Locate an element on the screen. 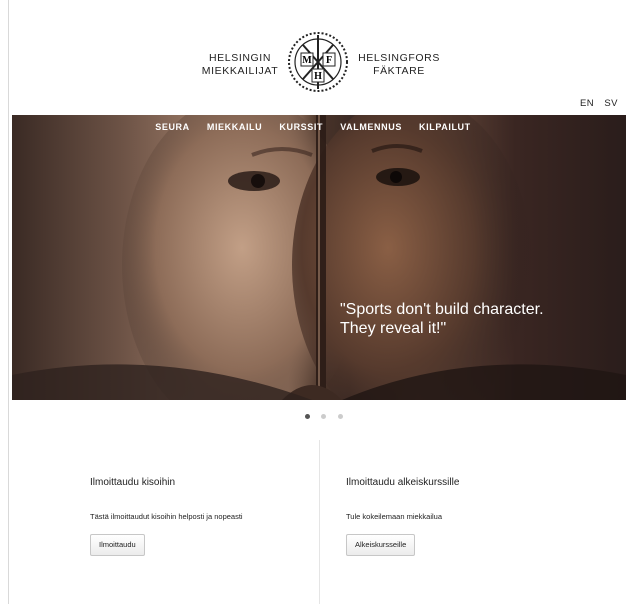 This screenshot has width=626, height=604. brand-finnish-line1: HELSINGIN is located at coordinates (240, 58).